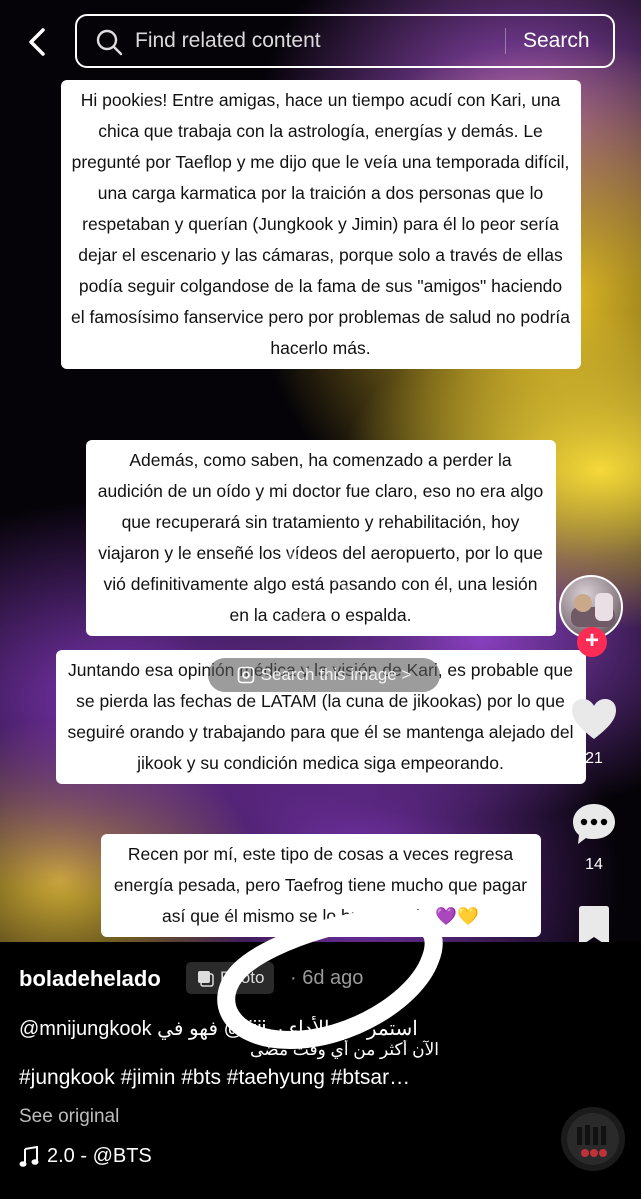 Image resolution: width=641 pixels, height=1199 pixels. What do you see at coordinates (556, 41) in the screenshot?
I see `search-button: Search` at bounding box center [556, 41].